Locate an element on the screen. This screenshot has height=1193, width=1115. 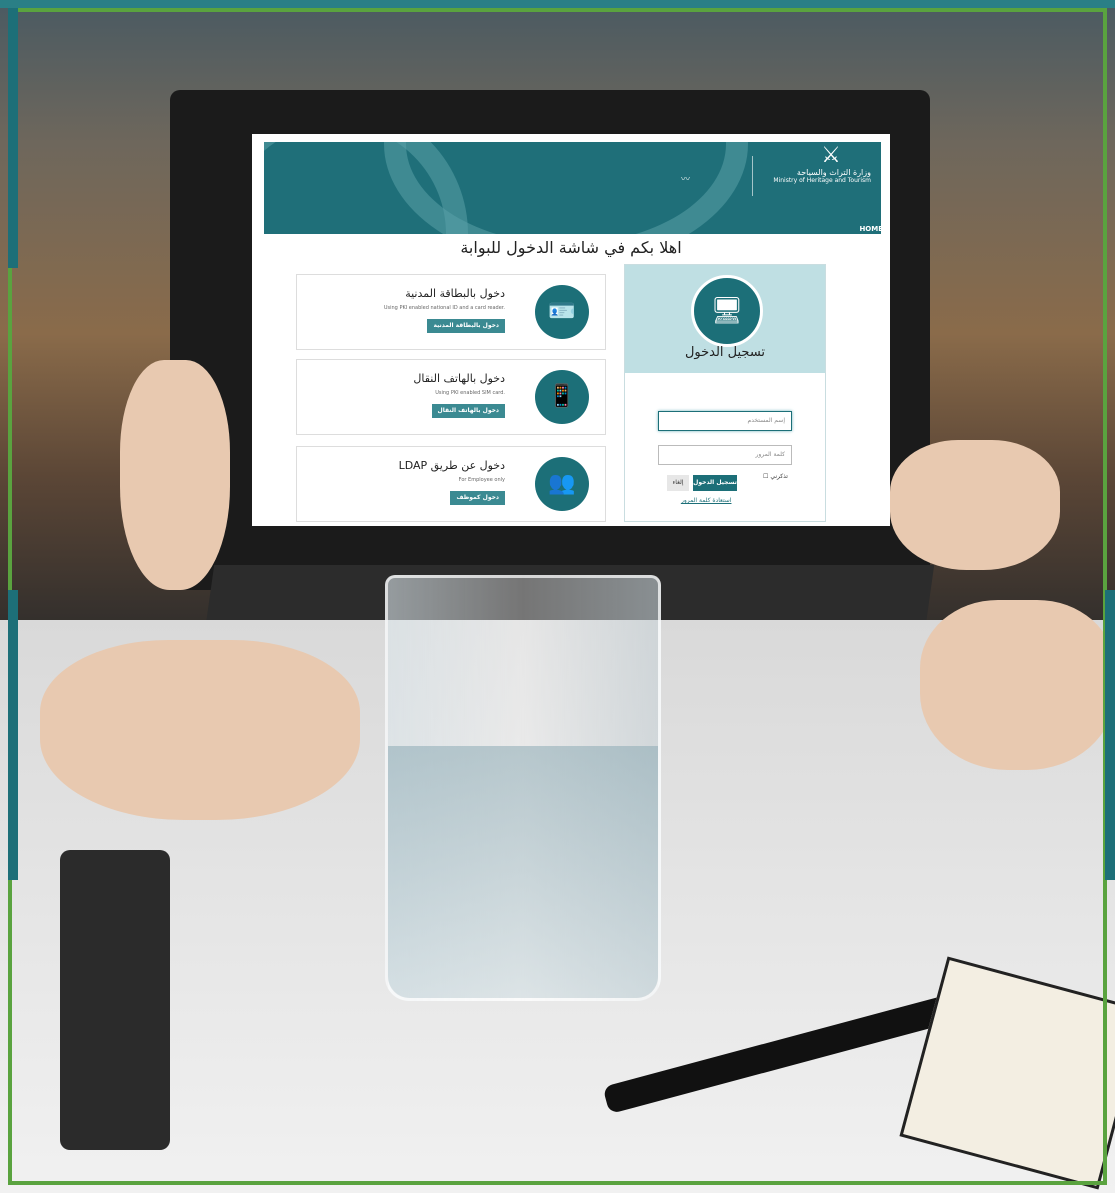
remember-me: تذكرني ☐ is located at coordinates (775, 476).